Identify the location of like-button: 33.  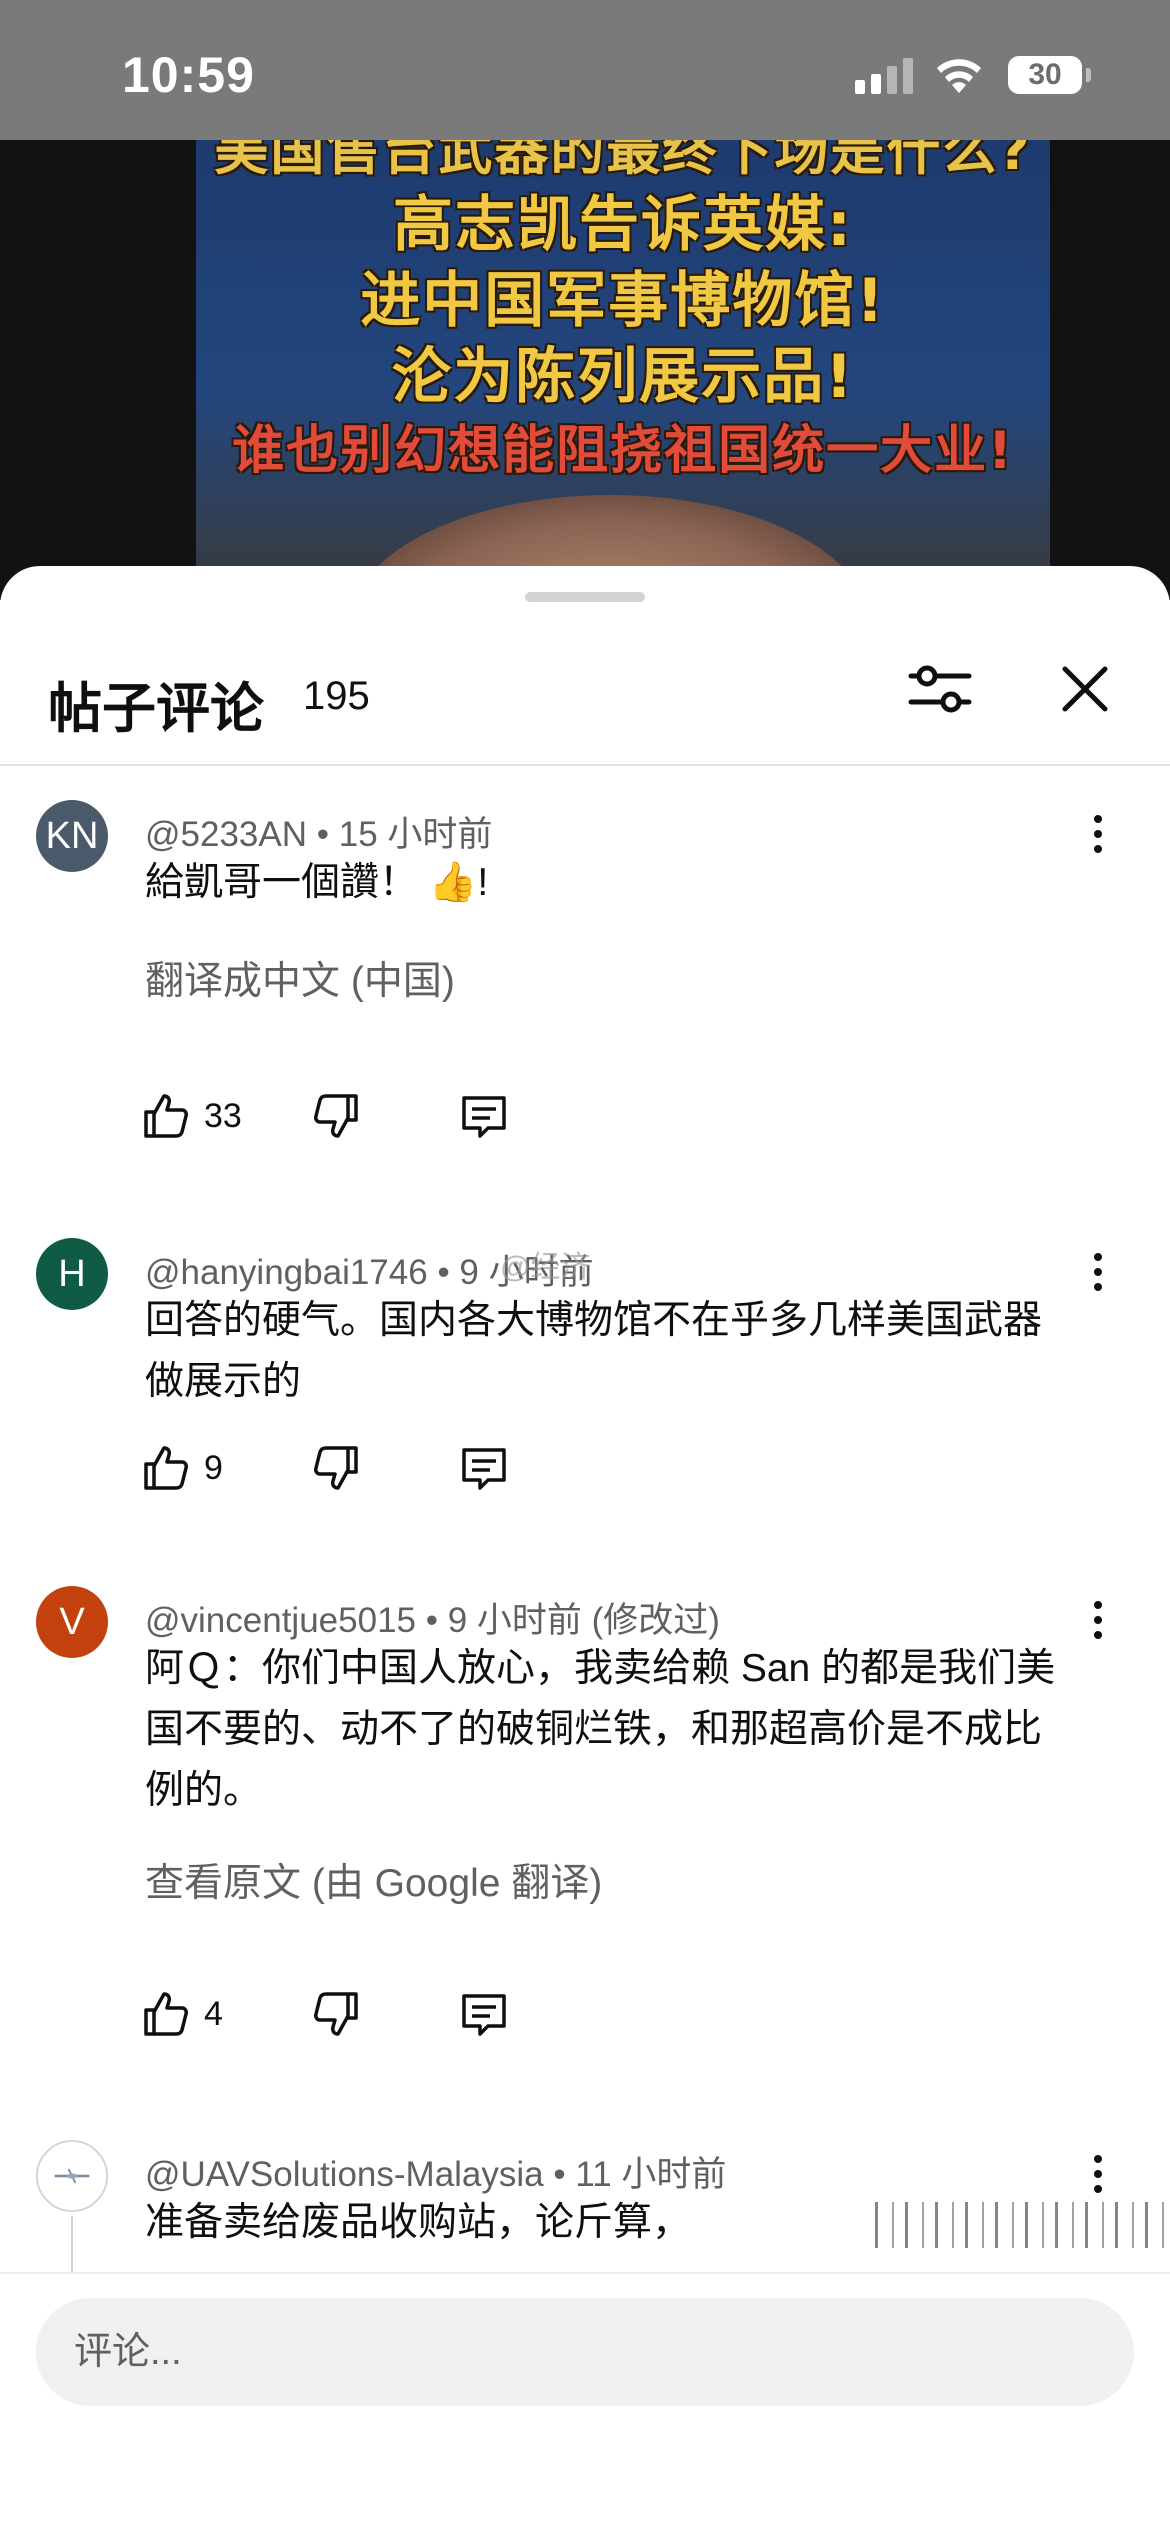
(191, 1116).